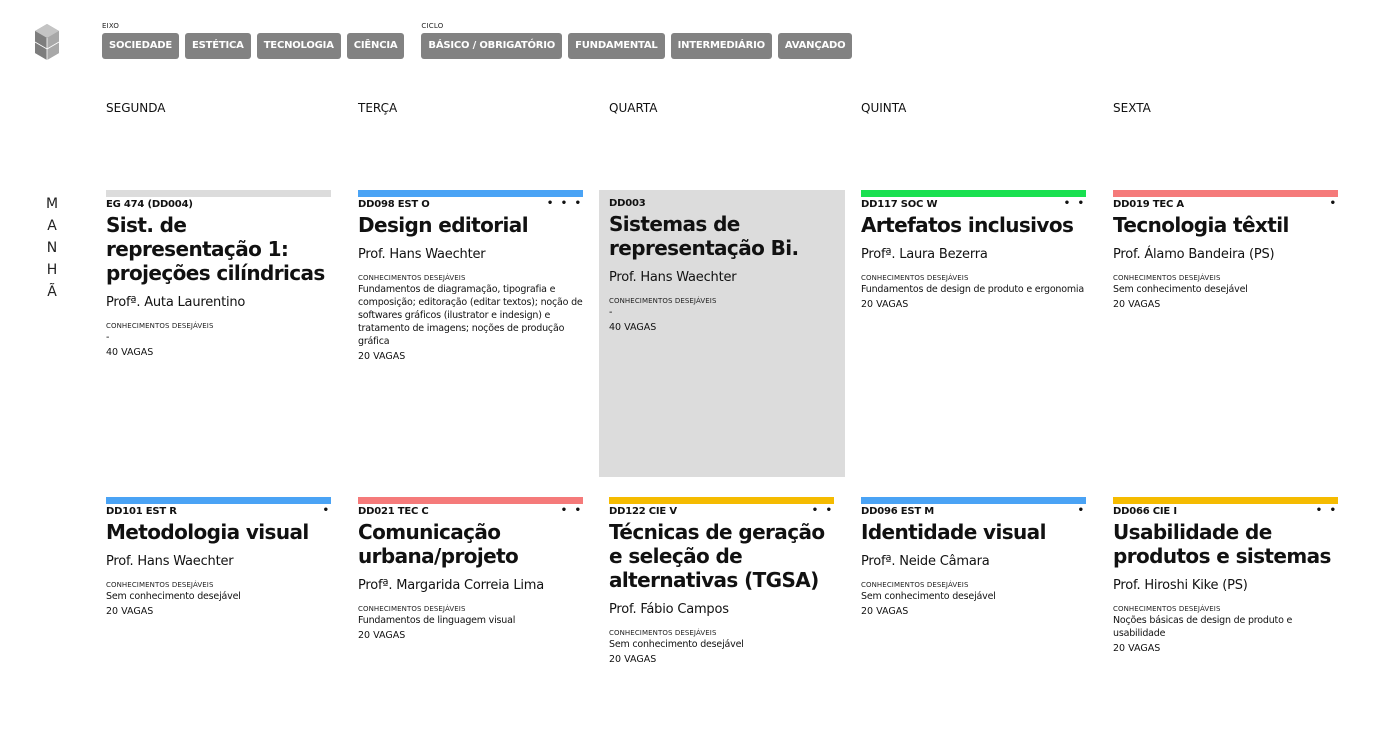 The height and width of the screenshot is (729, 1387). I want to click on day-header-sexta: SEXTA, so click(1132, 108).